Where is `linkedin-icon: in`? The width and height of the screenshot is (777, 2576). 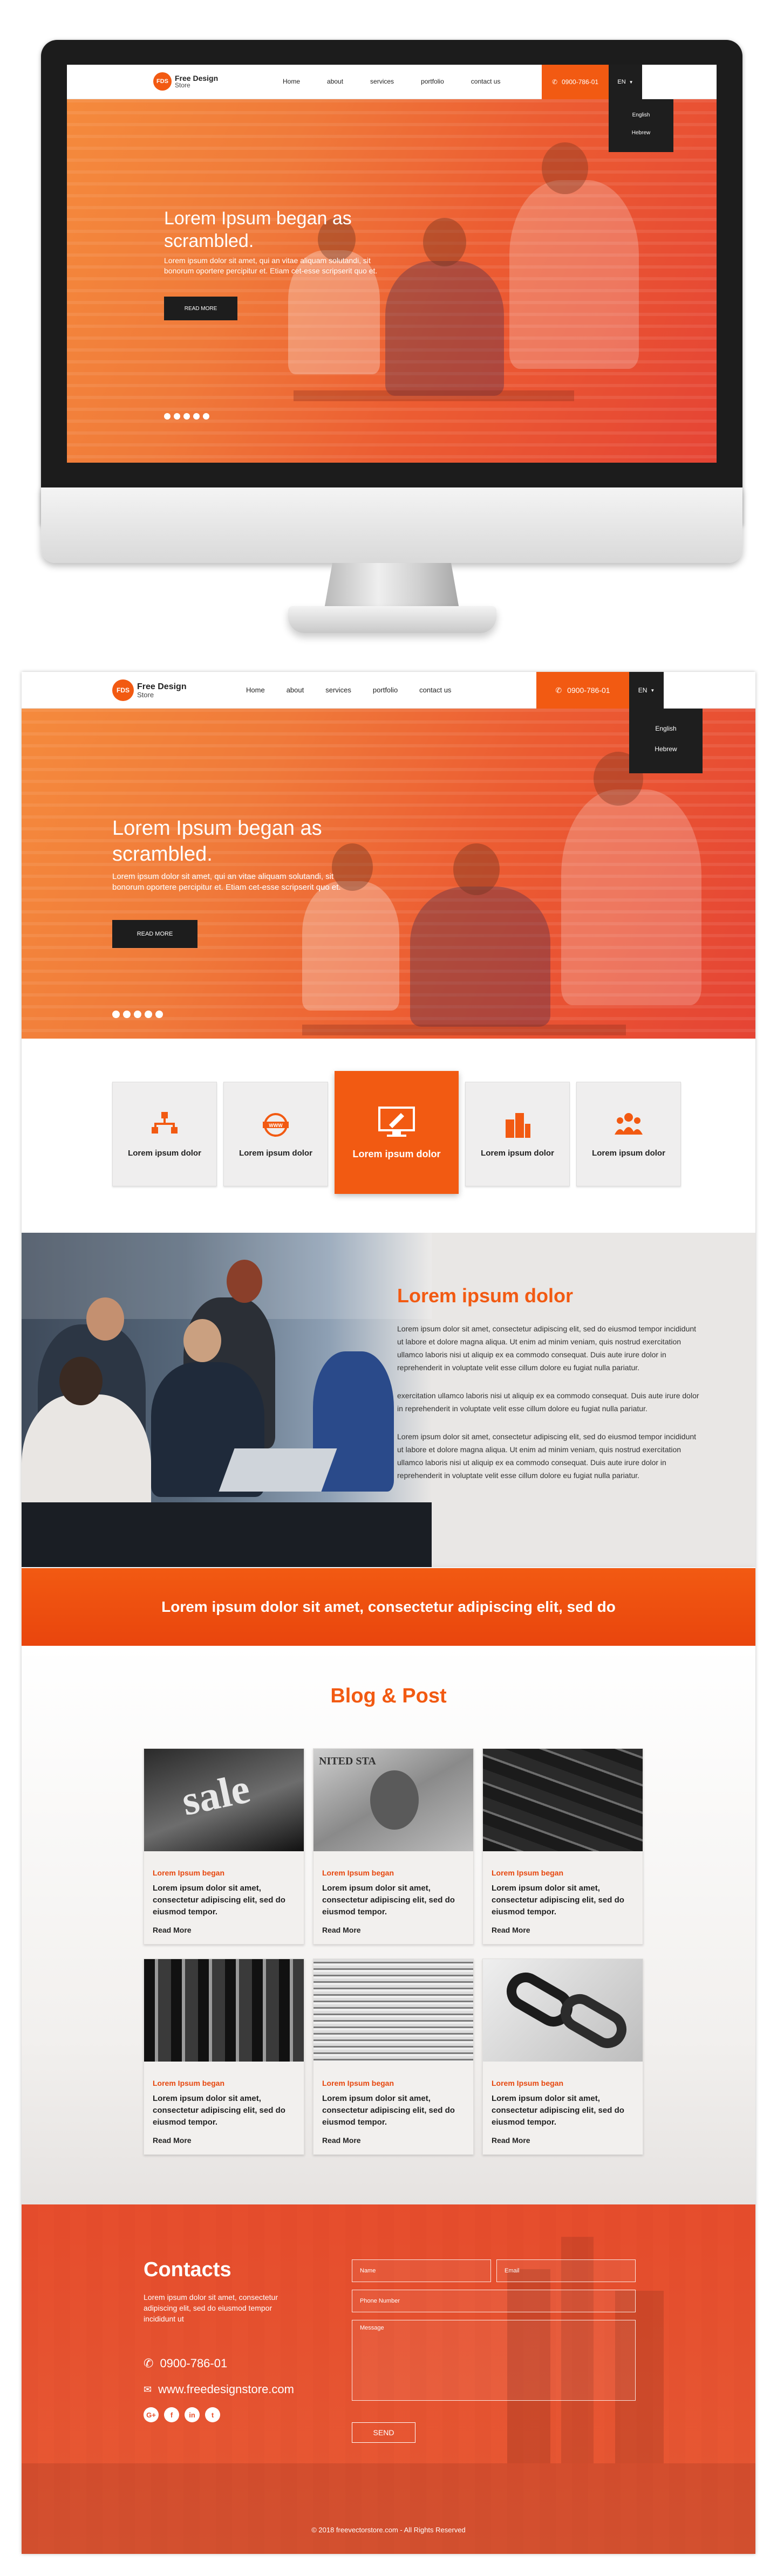
linkedin-icon: in is located at coordinates (192, 2414).